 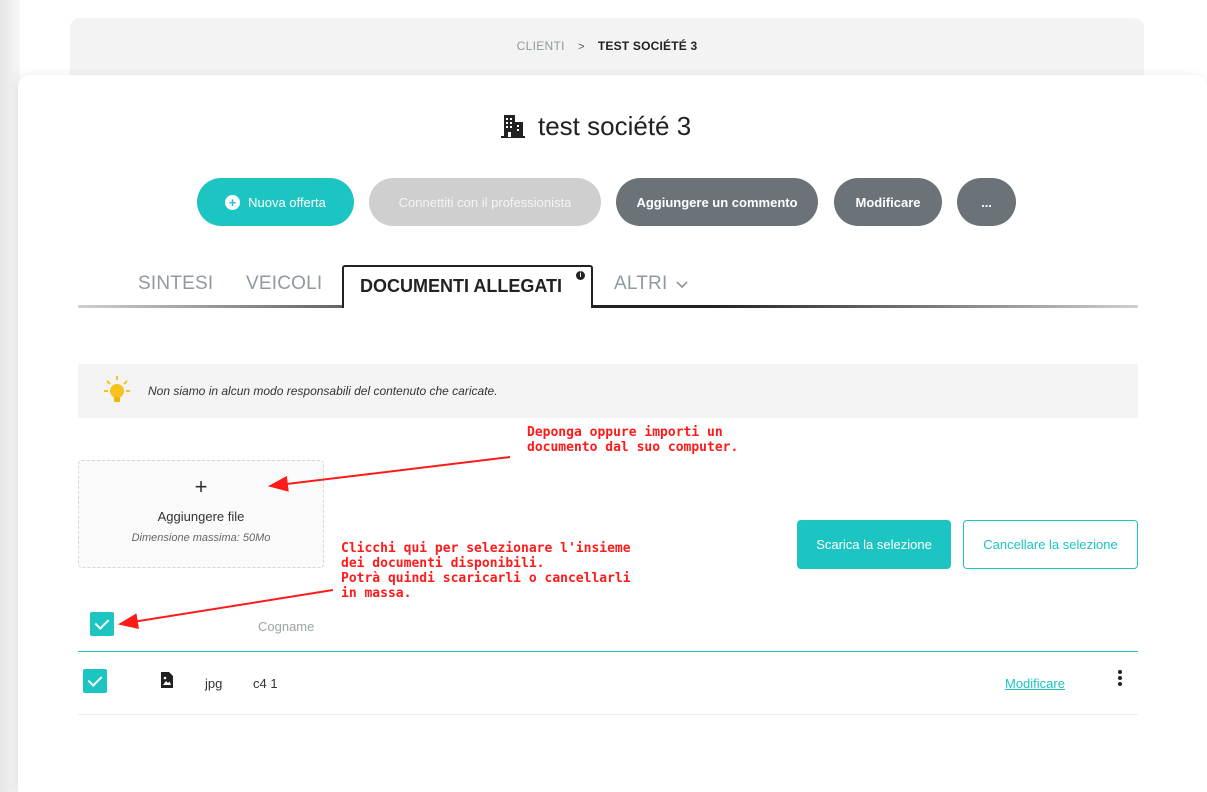 I want to click on edit-document-link: Modificare, so click(x=1035, y=683).